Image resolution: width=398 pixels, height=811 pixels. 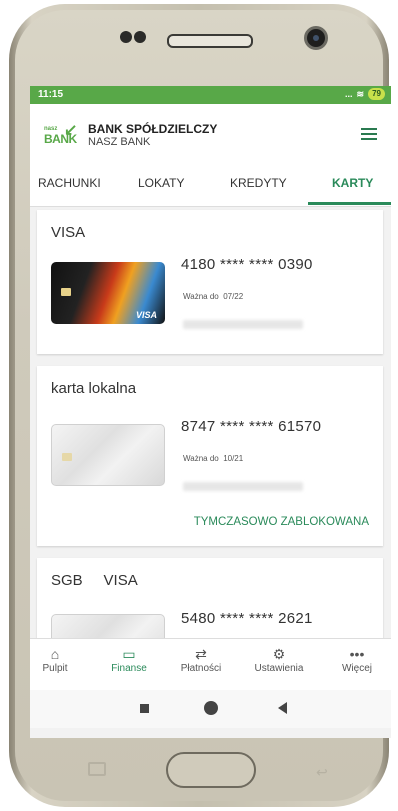 I want to click on card-title: karta lokalna, so click(x=94, y=388).